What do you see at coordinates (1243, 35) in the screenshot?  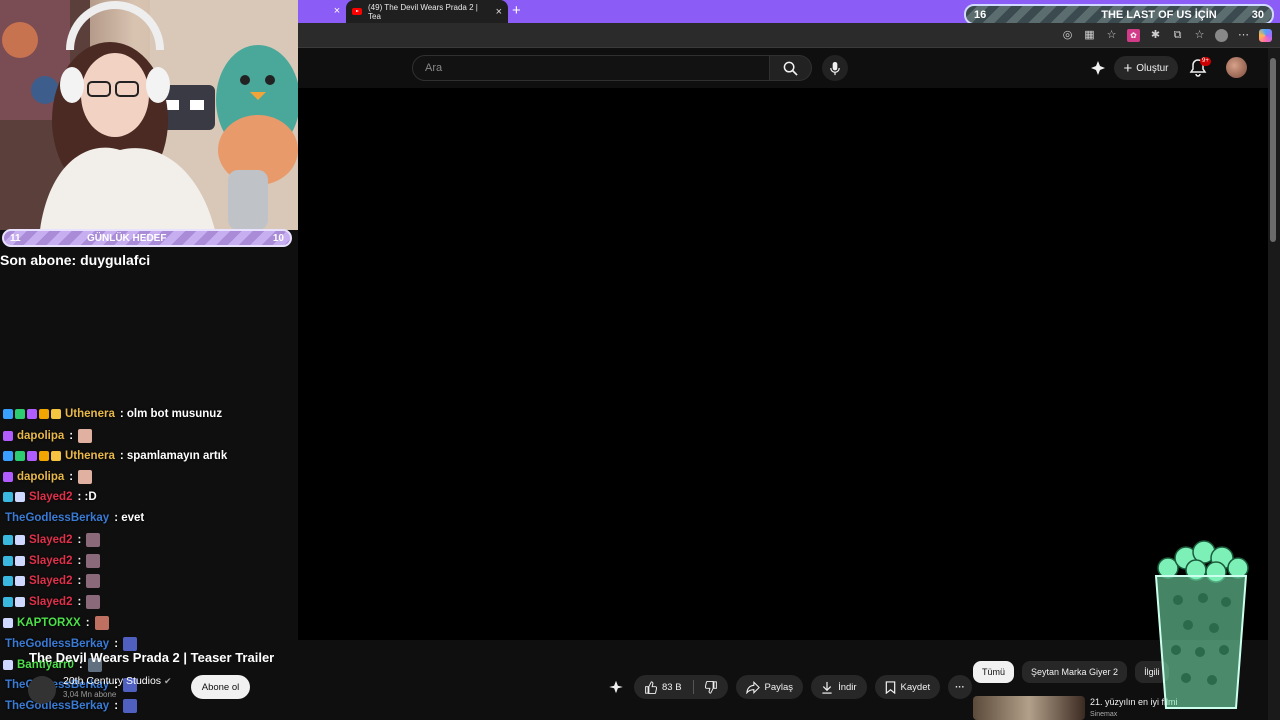 I see `more-menu-icon: ⋯` at bounding box center [1243, 35].